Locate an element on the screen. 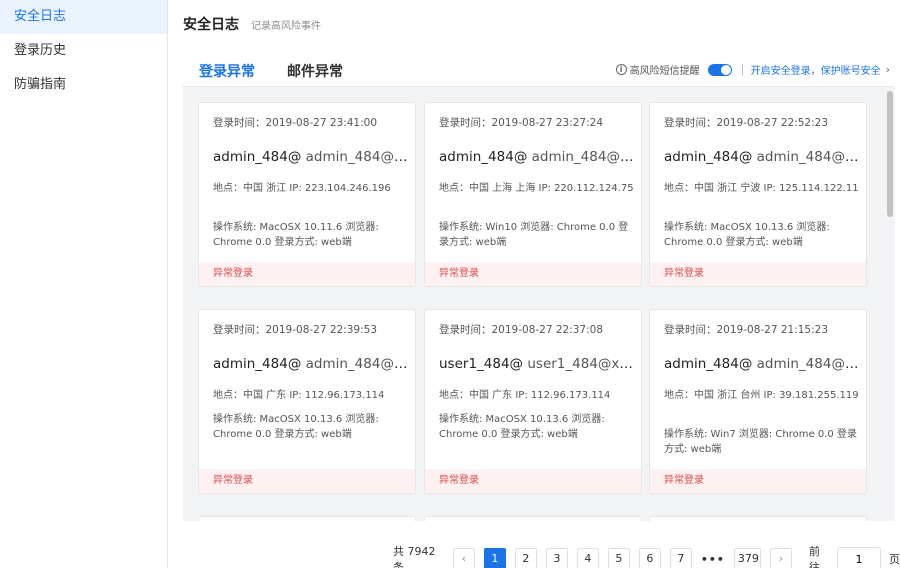  goto-page-input is located at coordinates (859, 557).